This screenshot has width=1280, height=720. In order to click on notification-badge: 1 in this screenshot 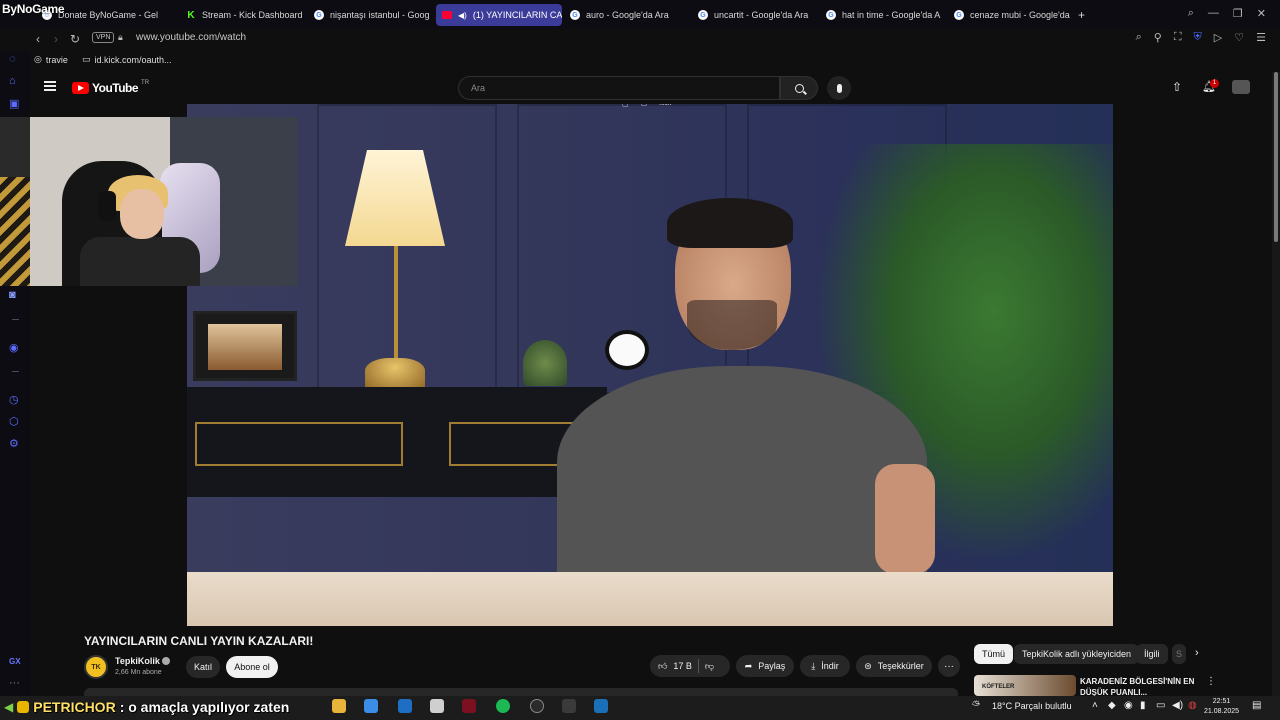, I will do `click(1214, 83)`.